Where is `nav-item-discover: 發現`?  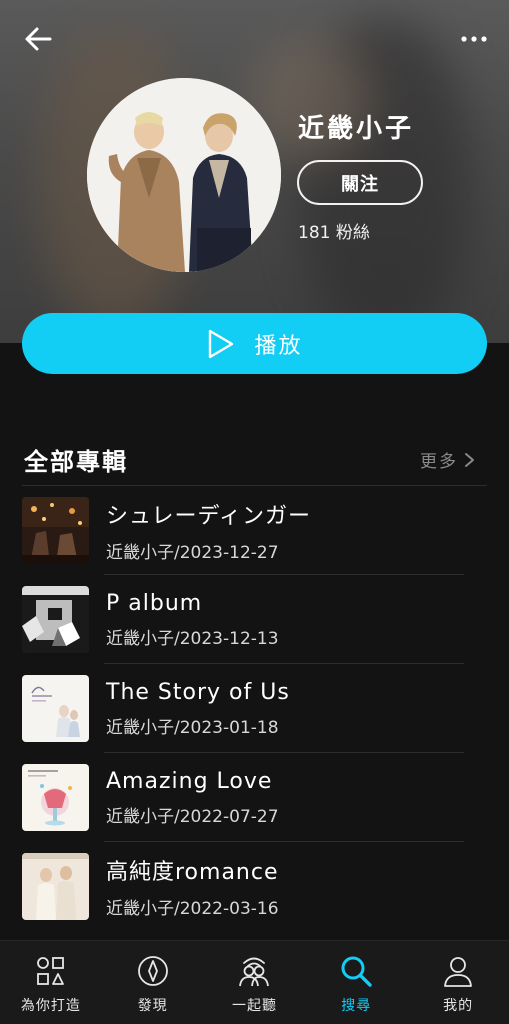 nav-item-discover: 發現 is located at coordinates (153, 982).